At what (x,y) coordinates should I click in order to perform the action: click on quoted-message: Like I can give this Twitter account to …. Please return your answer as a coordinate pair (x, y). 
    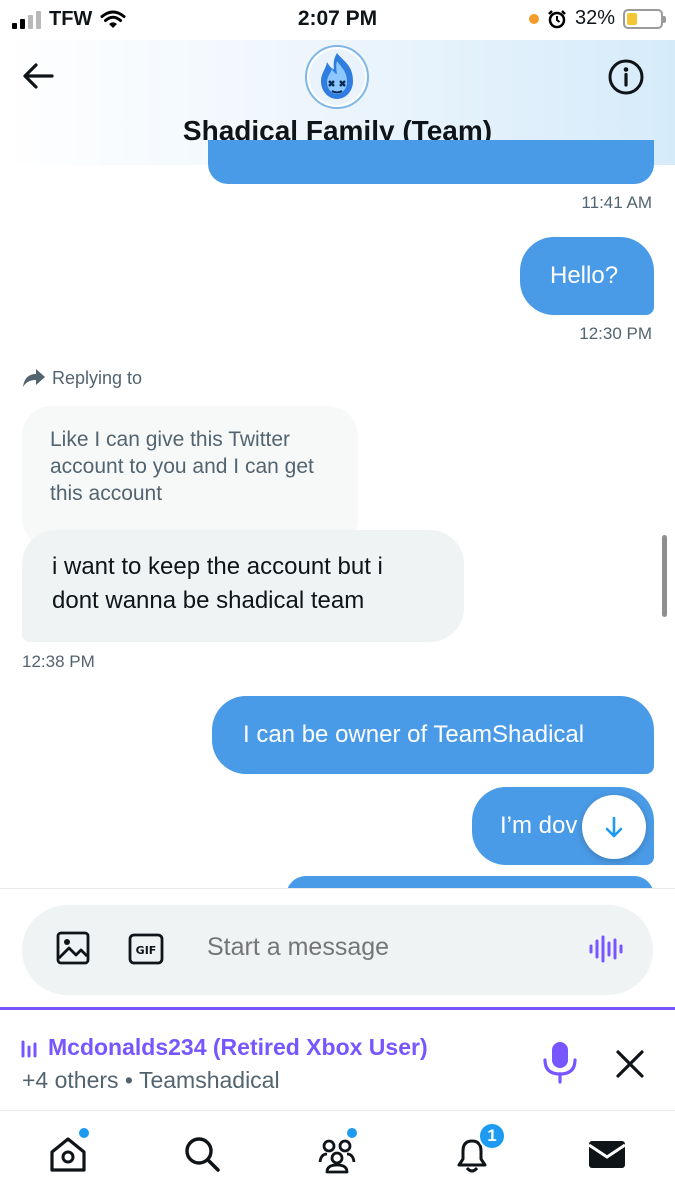
    Looking at the image, I should click on (190, 477).